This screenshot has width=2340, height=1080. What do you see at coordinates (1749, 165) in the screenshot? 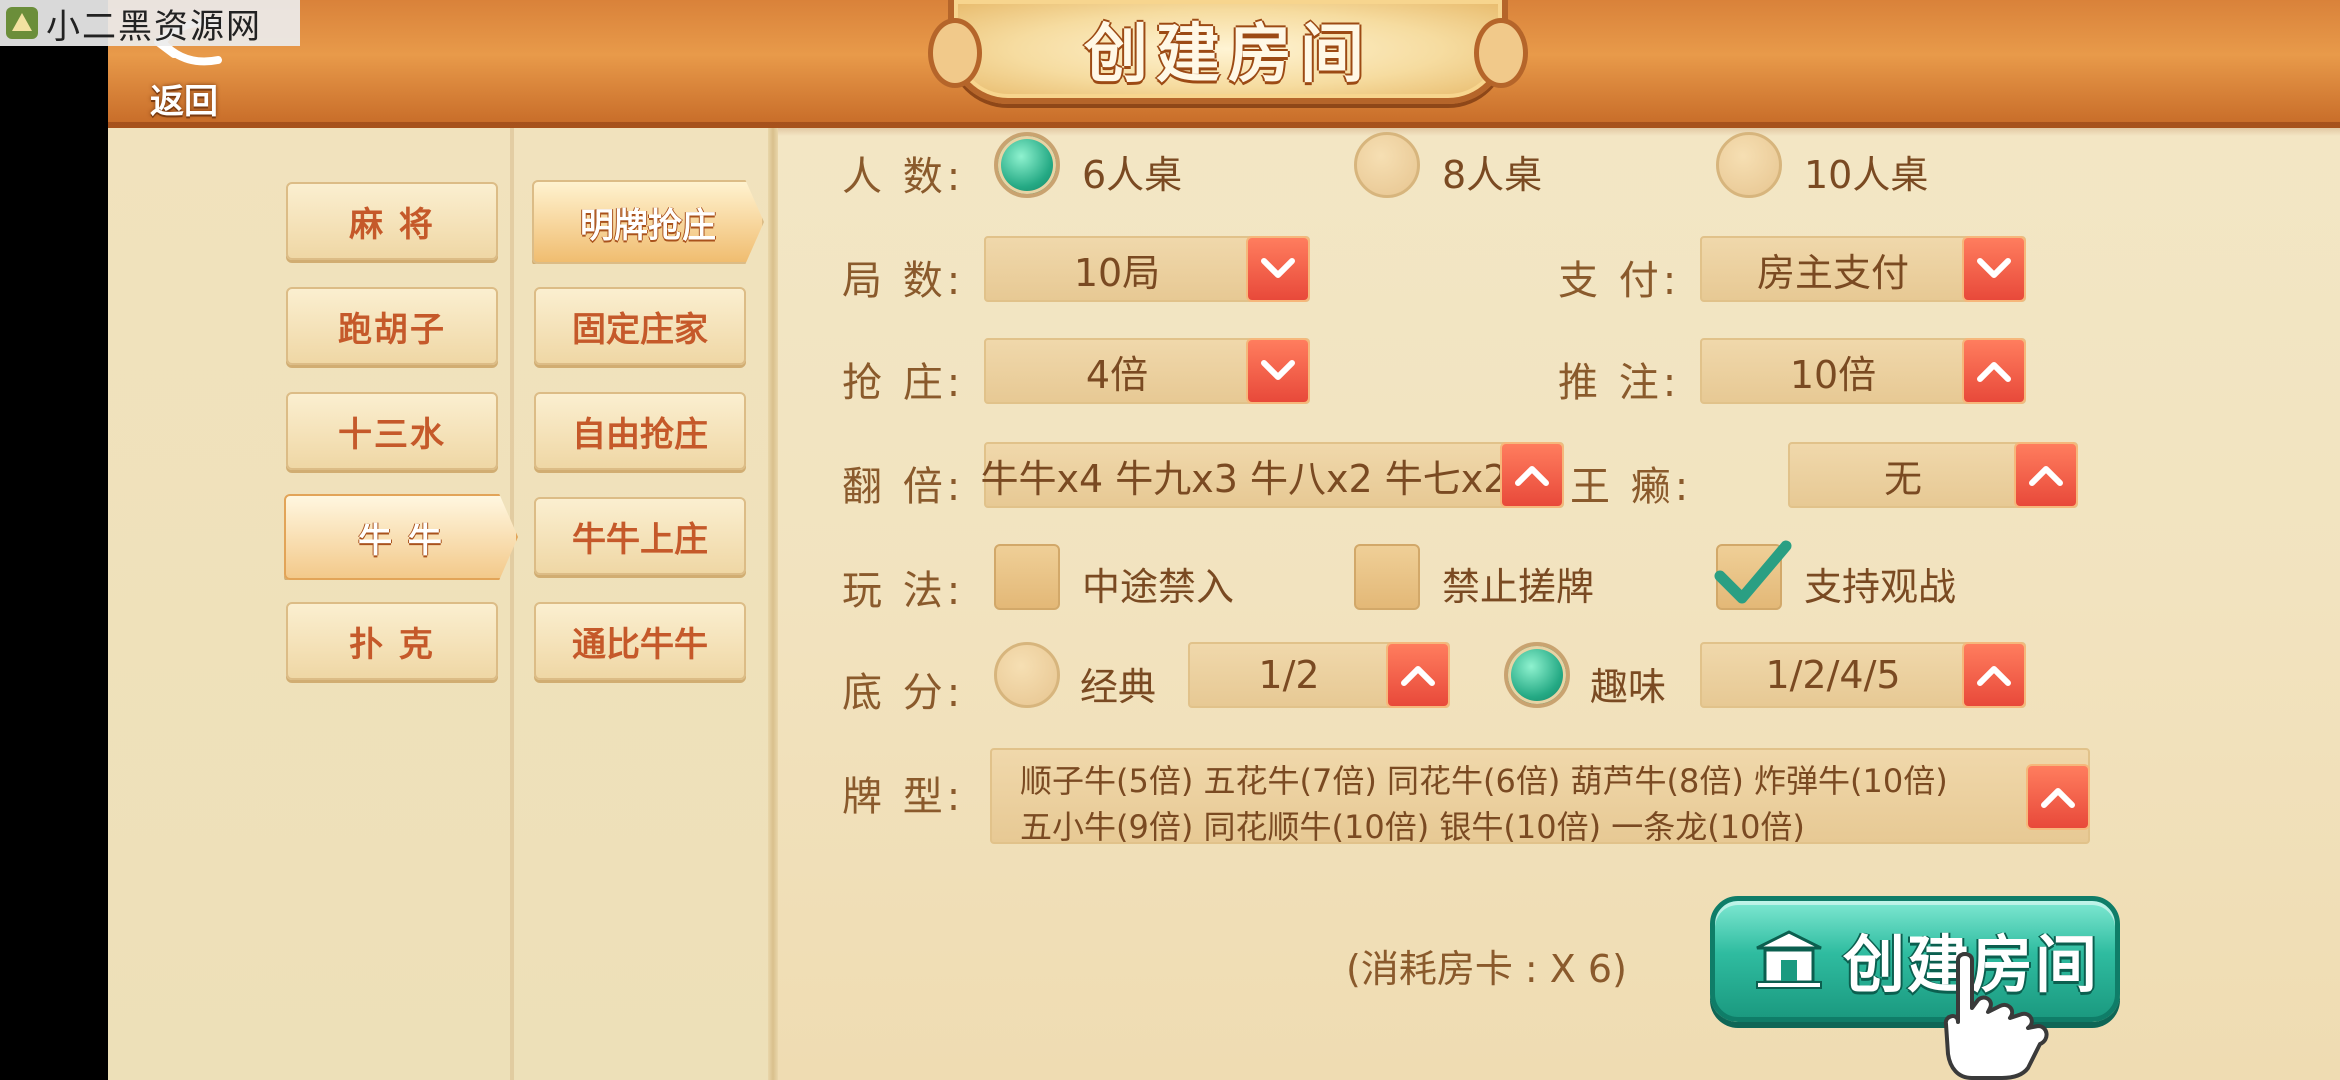
I see `players-10-radio` at bounding box center [1749, 165].